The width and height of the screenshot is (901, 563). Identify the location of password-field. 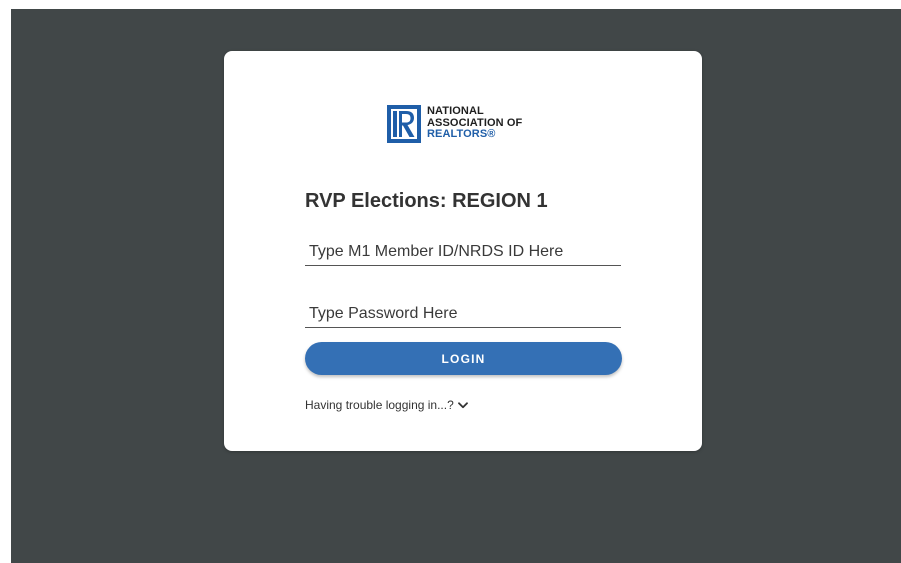
(463, 314).